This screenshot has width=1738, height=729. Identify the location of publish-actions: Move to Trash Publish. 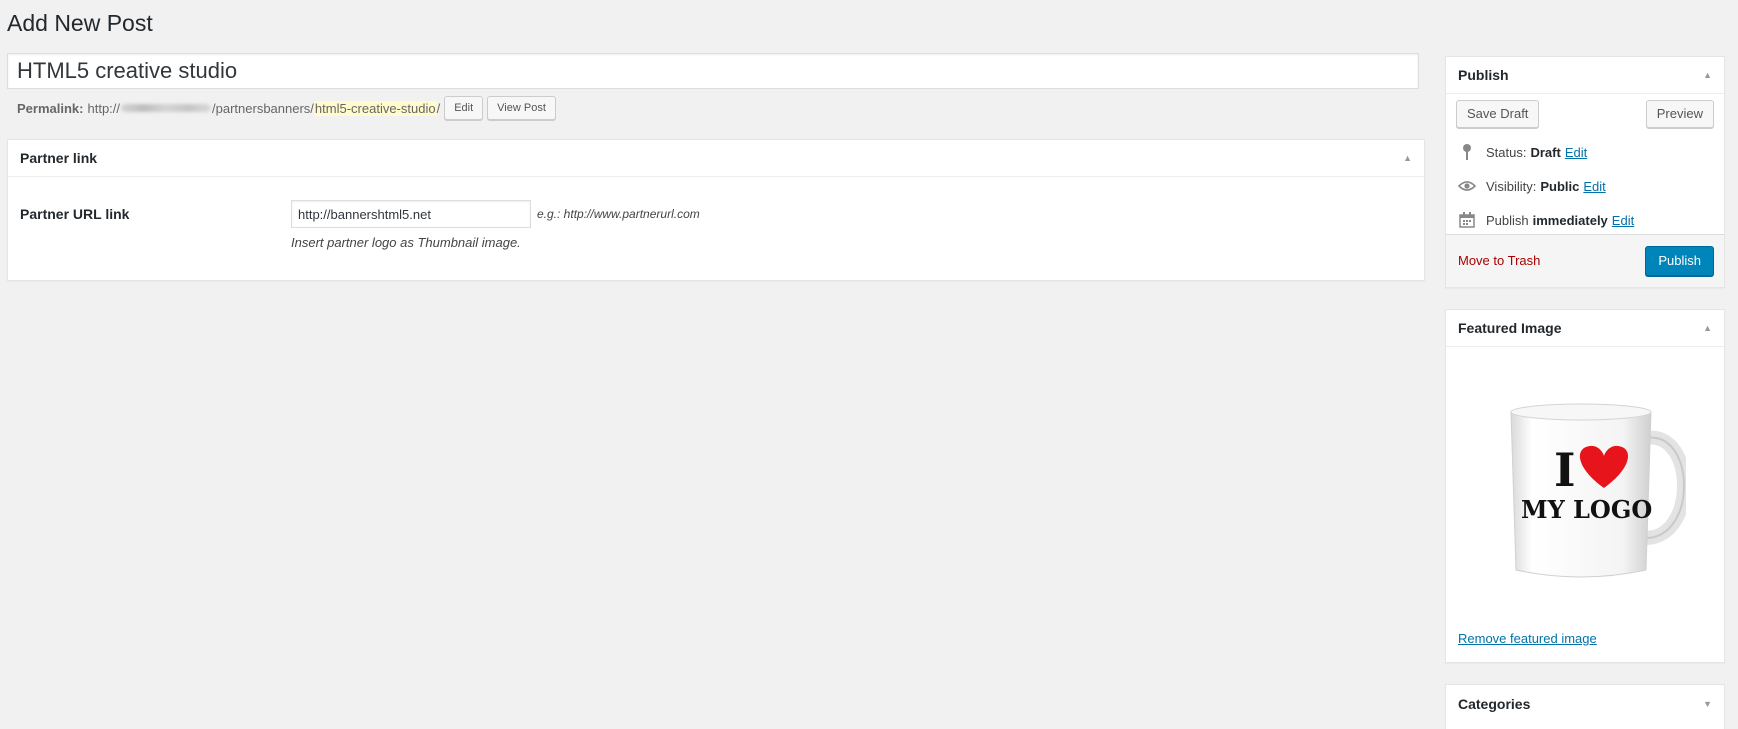
(1585, 260).